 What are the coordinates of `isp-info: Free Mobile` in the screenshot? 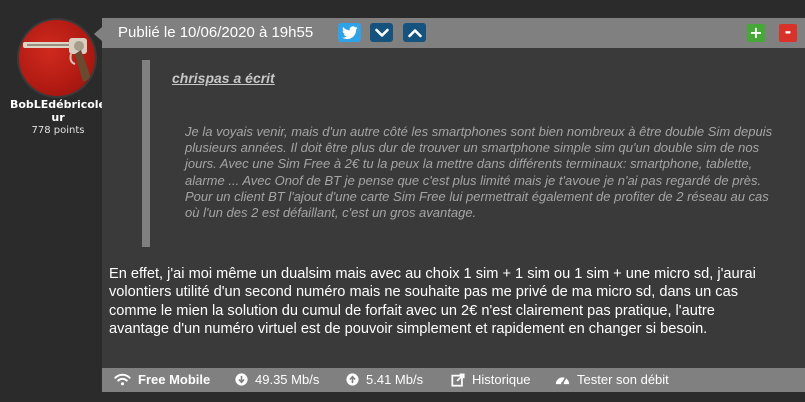 It's located at (162, 379).